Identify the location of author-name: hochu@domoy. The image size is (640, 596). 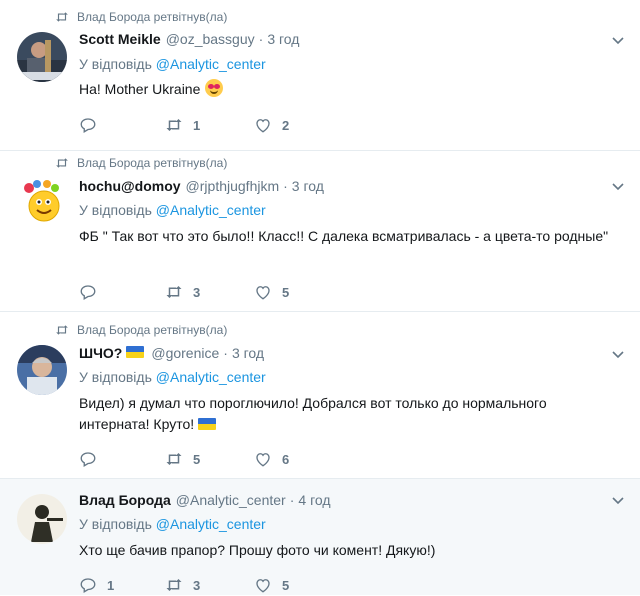
(130, 186).